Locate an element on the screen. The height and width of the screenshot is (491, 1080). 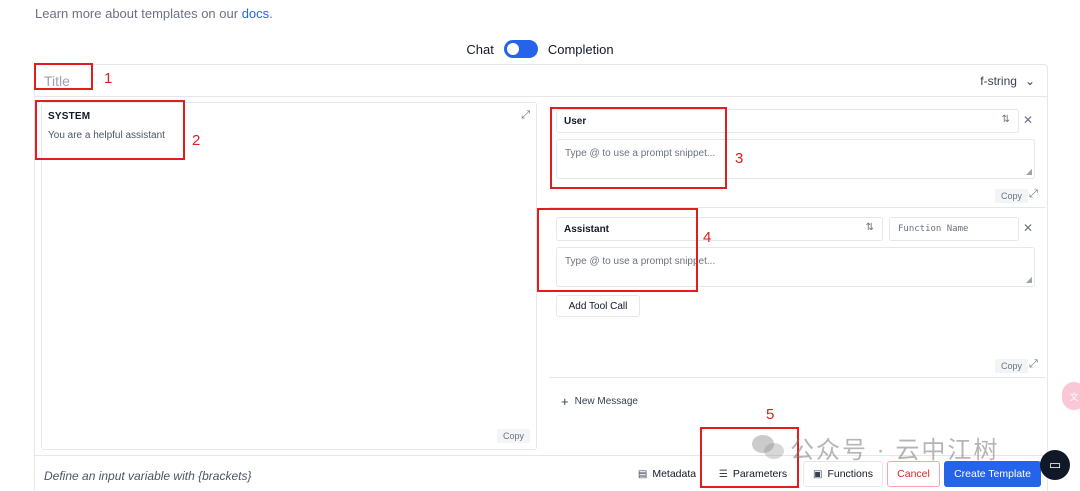
watermark-text: 公众号 · 云中江树 is located at coordinates (895, 450).